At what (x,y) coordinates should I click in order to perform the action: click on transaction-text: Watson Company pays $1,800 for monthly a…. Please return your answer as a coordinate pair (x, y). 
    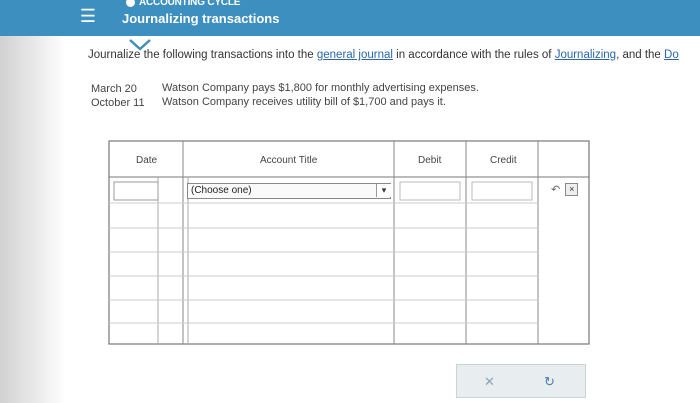
    Looking at the image, I should click on (320, 88).